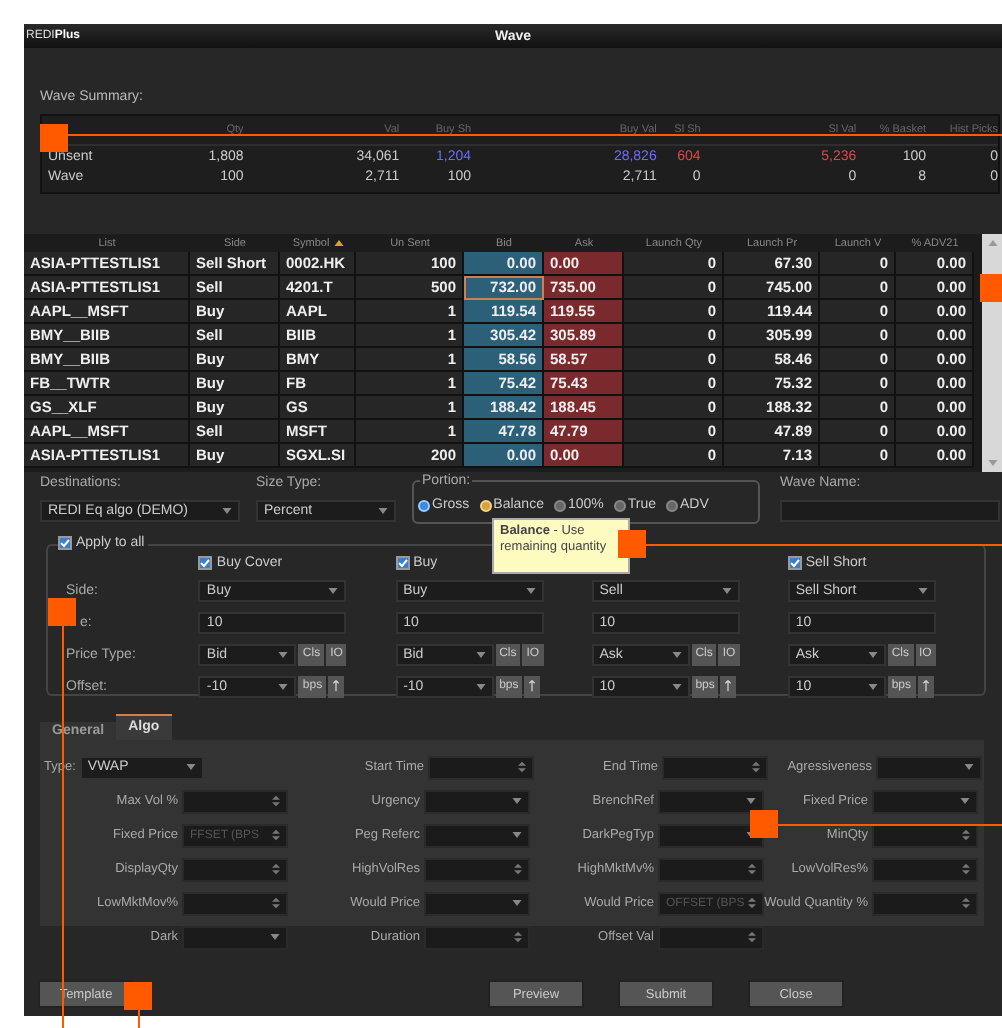  Describe the element at coordinates (992, 463) in the screenshot. I see `scroll-down-icon` at that location.